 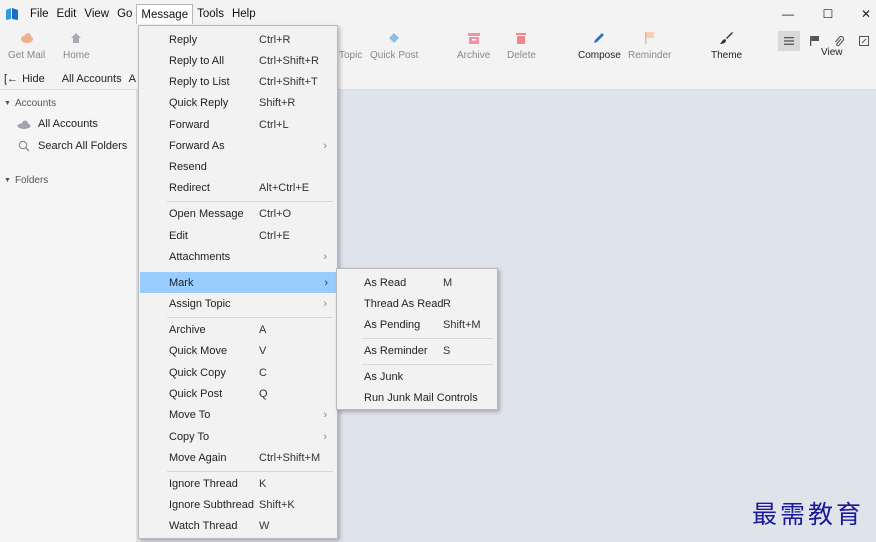 I want to click on delete-icon, so click(x=521, y=38).